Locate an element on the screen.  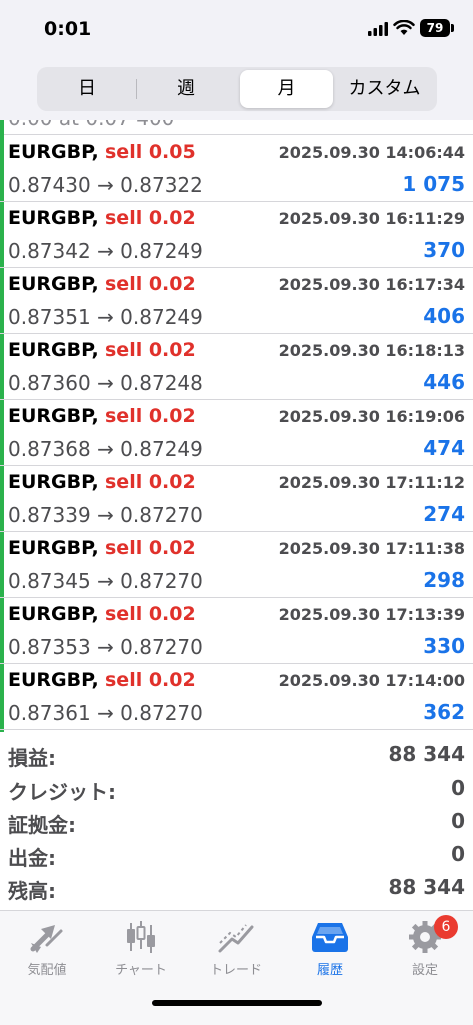
summary-balance-row: 残高: 88 344 is located at coordinates (236, 889).